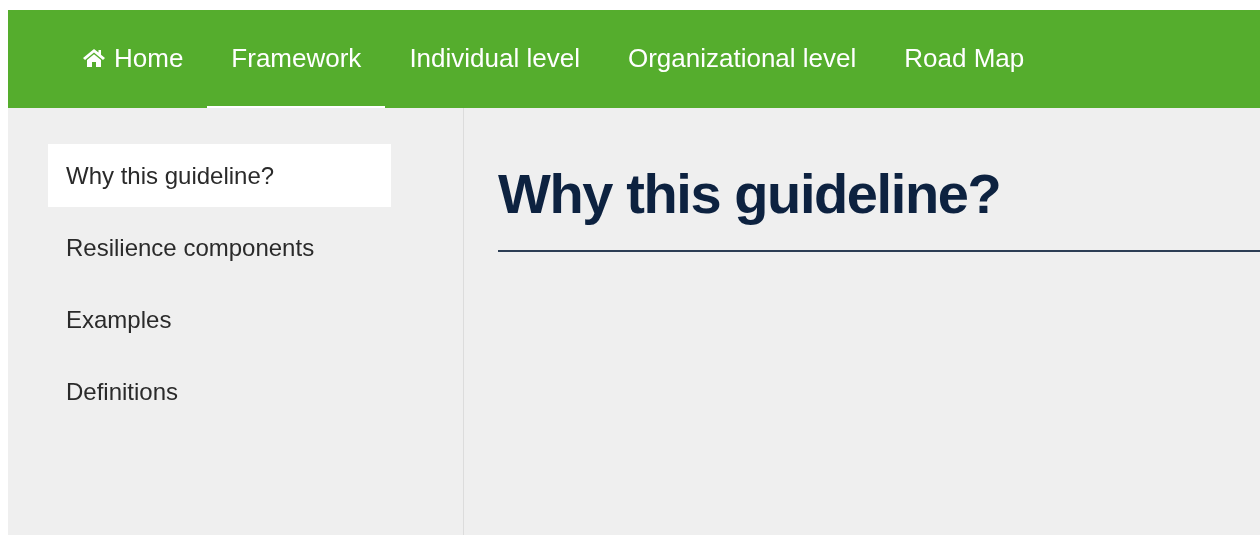 The height and width of the screenshot is (535, 1260). What do you see at coordinates (219, 319) in the screenshot?
I see `sidebar-item: Examples` at bounding box center [219, 319].